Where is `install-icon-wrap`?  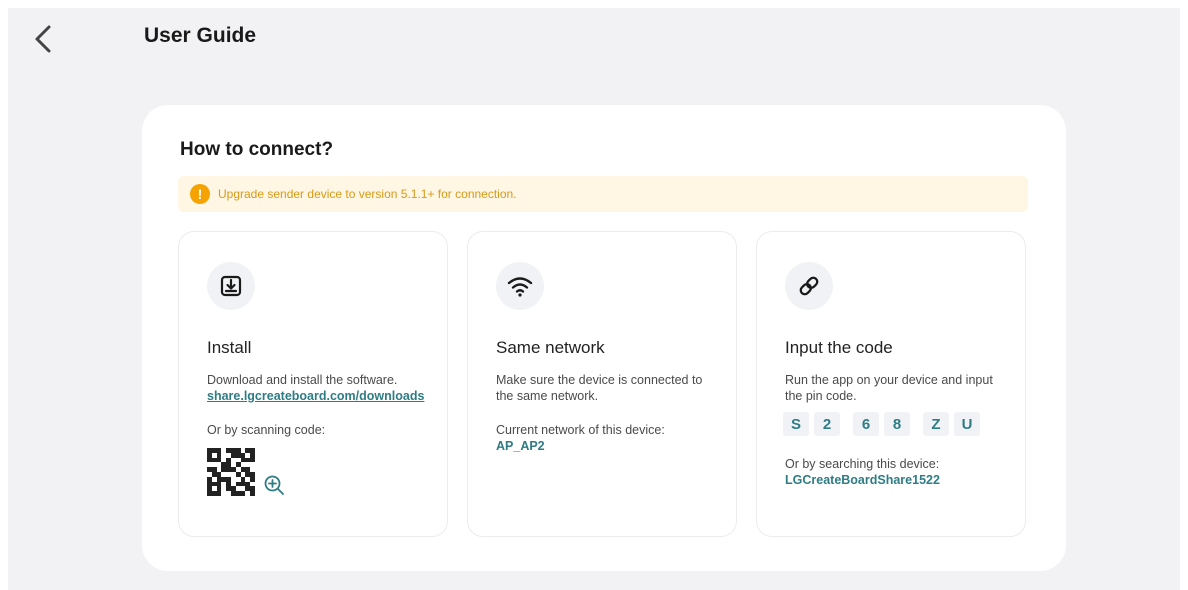
install-icon-wrap is located at coordinates (231, 286).